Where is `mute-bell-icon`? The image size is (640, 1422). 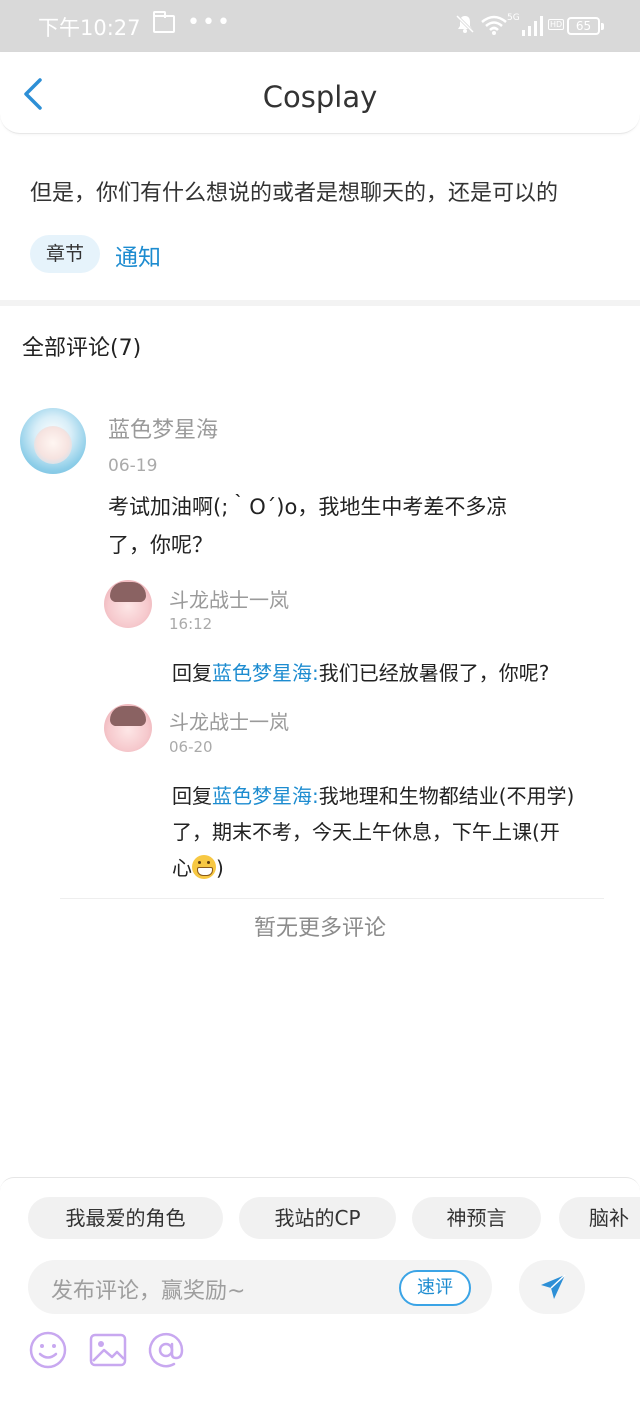
mute-bell-icon is located at coordinates (465, 24).